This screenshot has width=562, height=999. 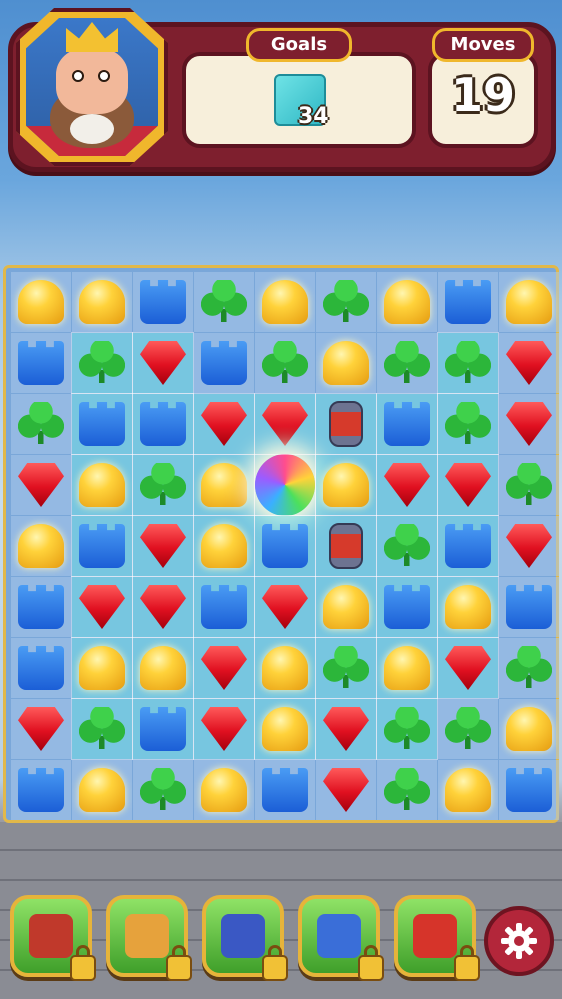 What do you see at coordinates (519, 941) in the screenshot?
I see `settings-button` at bounding box center [519, 941].